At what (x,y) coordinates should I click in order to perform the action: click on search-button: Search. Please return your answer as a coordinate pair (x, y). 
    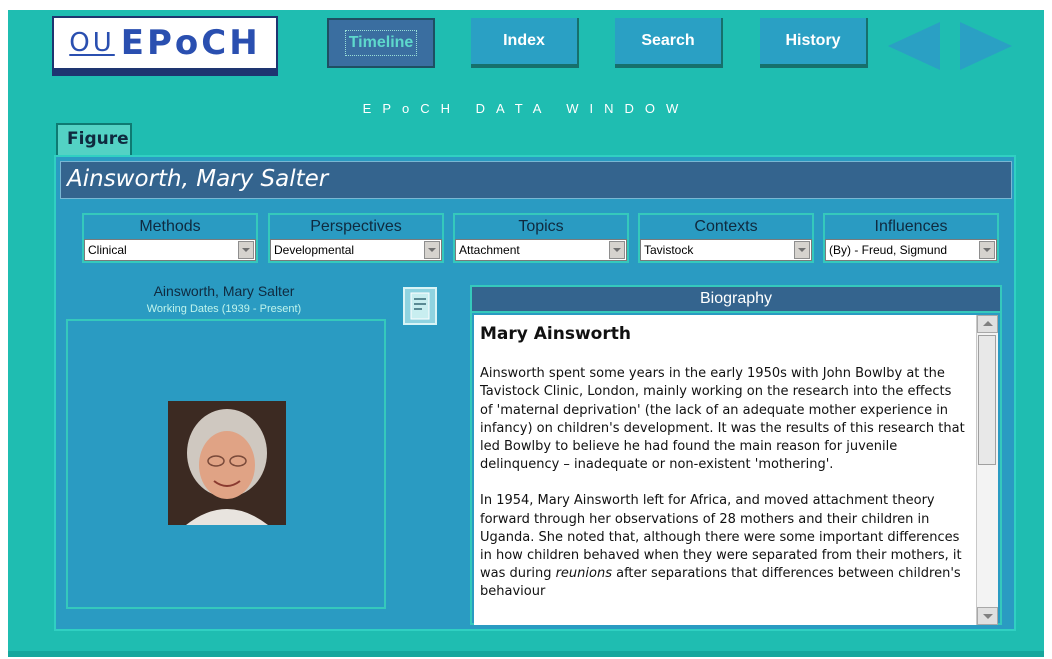
    Looking at the image, I should click on (669, 43).